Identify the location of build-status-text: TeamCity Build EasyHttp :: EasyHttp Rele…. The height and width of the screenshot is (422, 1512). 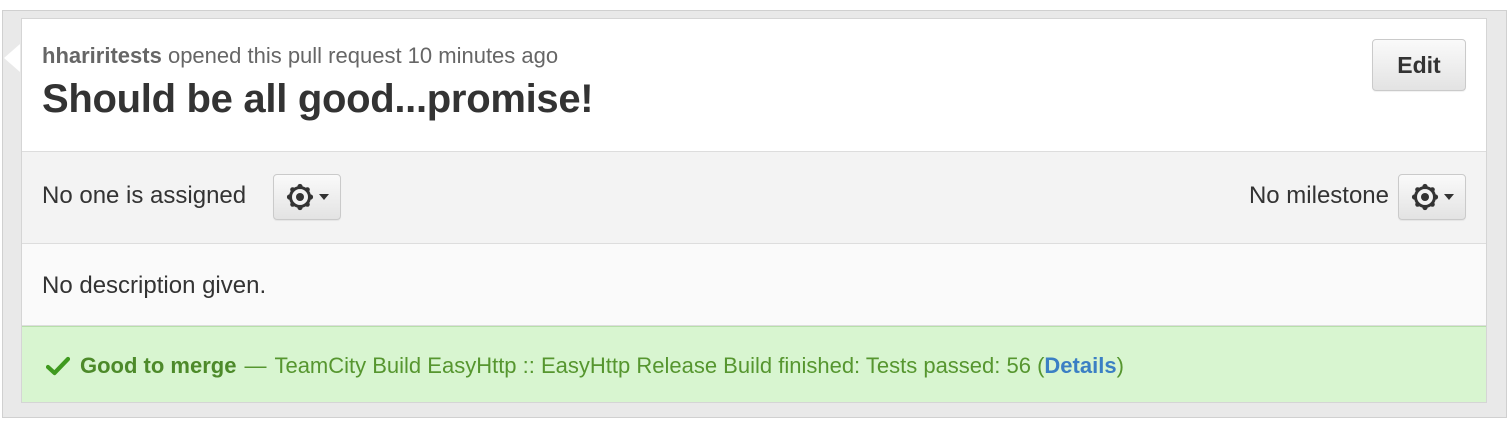
(659, 365).